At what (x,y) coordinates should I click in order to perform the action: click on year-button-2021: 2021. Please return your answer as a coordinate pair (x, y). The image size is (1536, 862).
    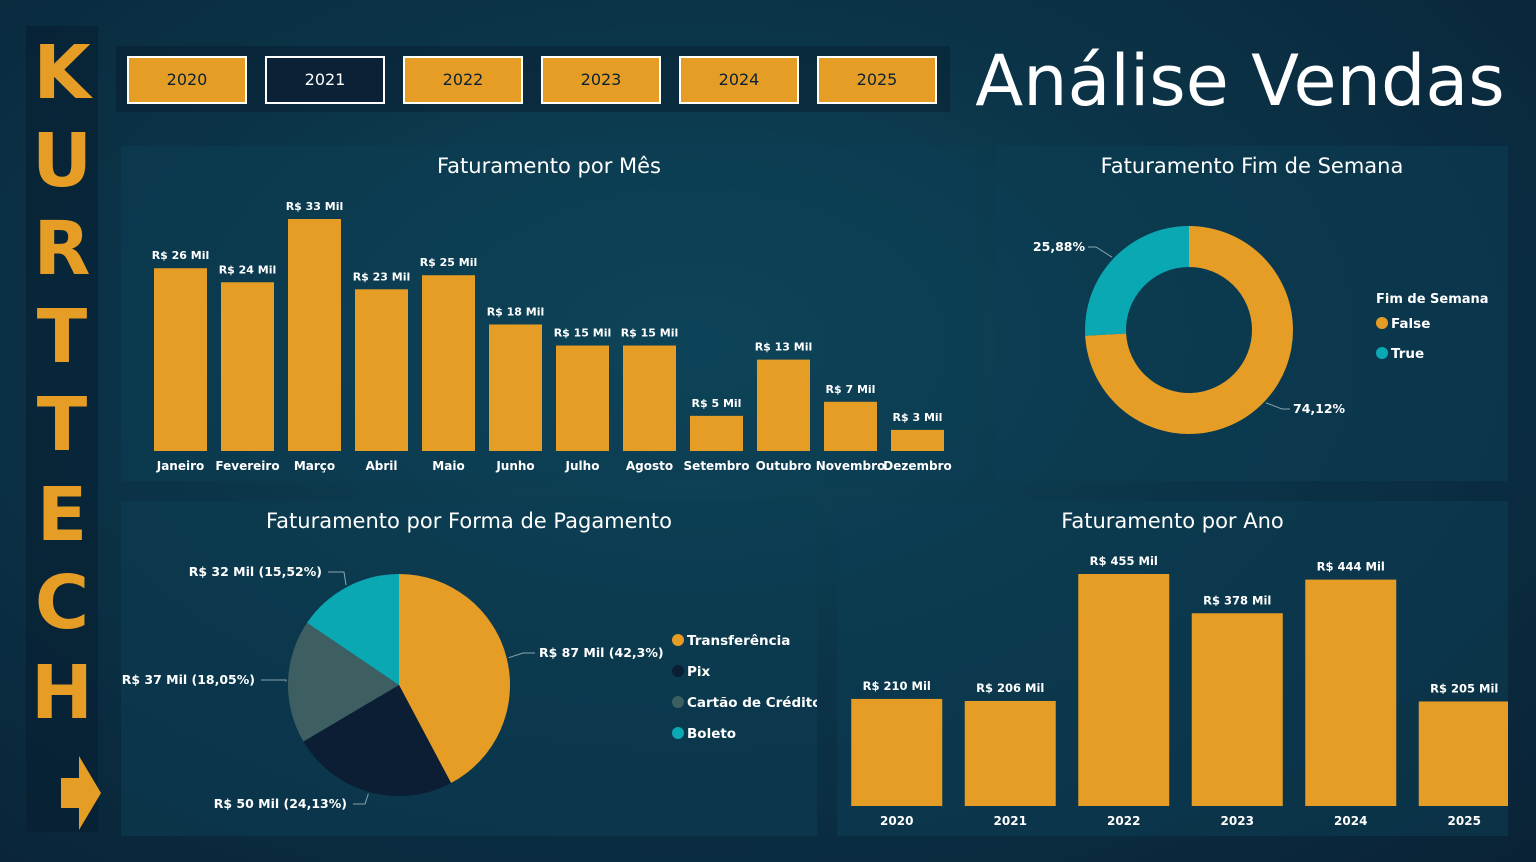
    Looking at the image, I should click on (325, 80).